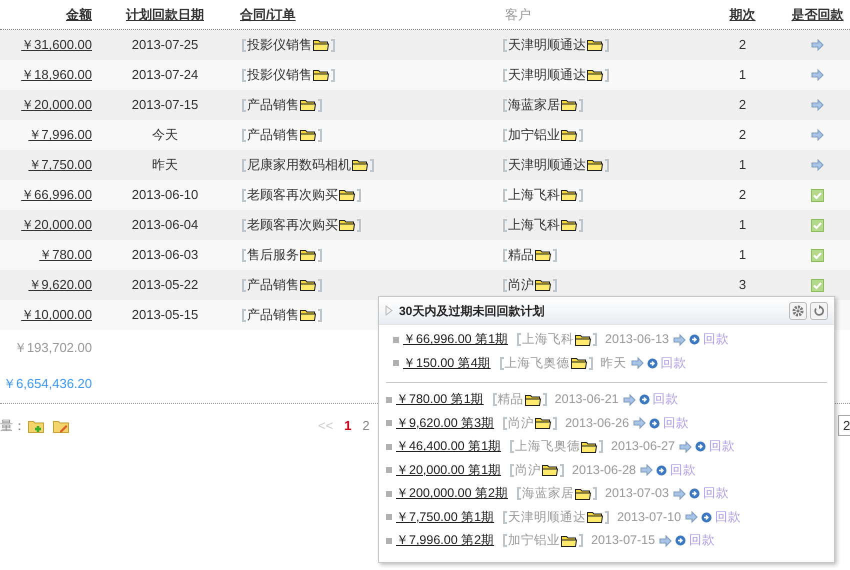 The height and width of the screenshot is (570, 850). What do you see at coordinates (79, 14) in the screenshot?
I see `column-header: 金额` at bounding box center [79, 14].